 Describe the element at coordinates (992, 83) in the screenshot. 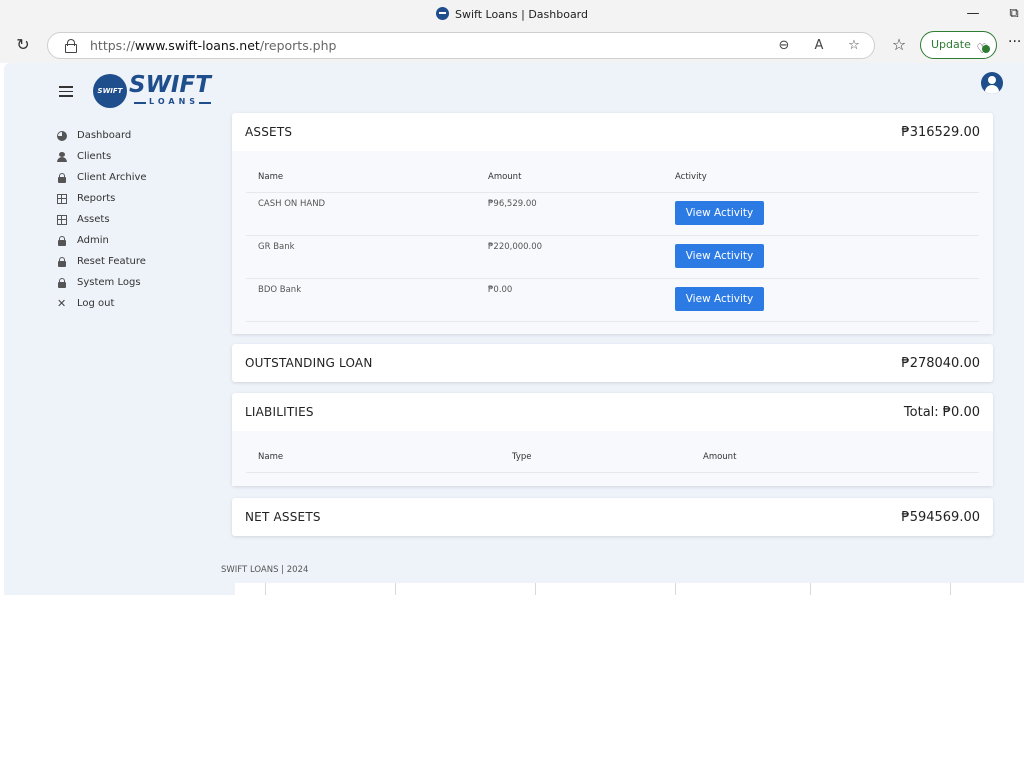

I see `user-account-icon` at that location.